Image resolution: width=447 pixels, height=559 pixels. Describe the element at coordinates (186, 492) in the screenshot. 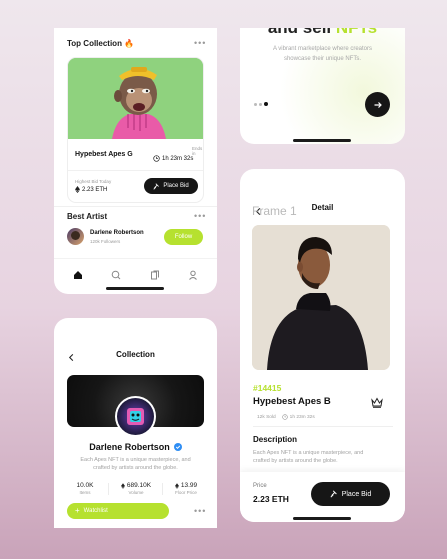

I see `stat-floor-label: Floor Price` at that location.